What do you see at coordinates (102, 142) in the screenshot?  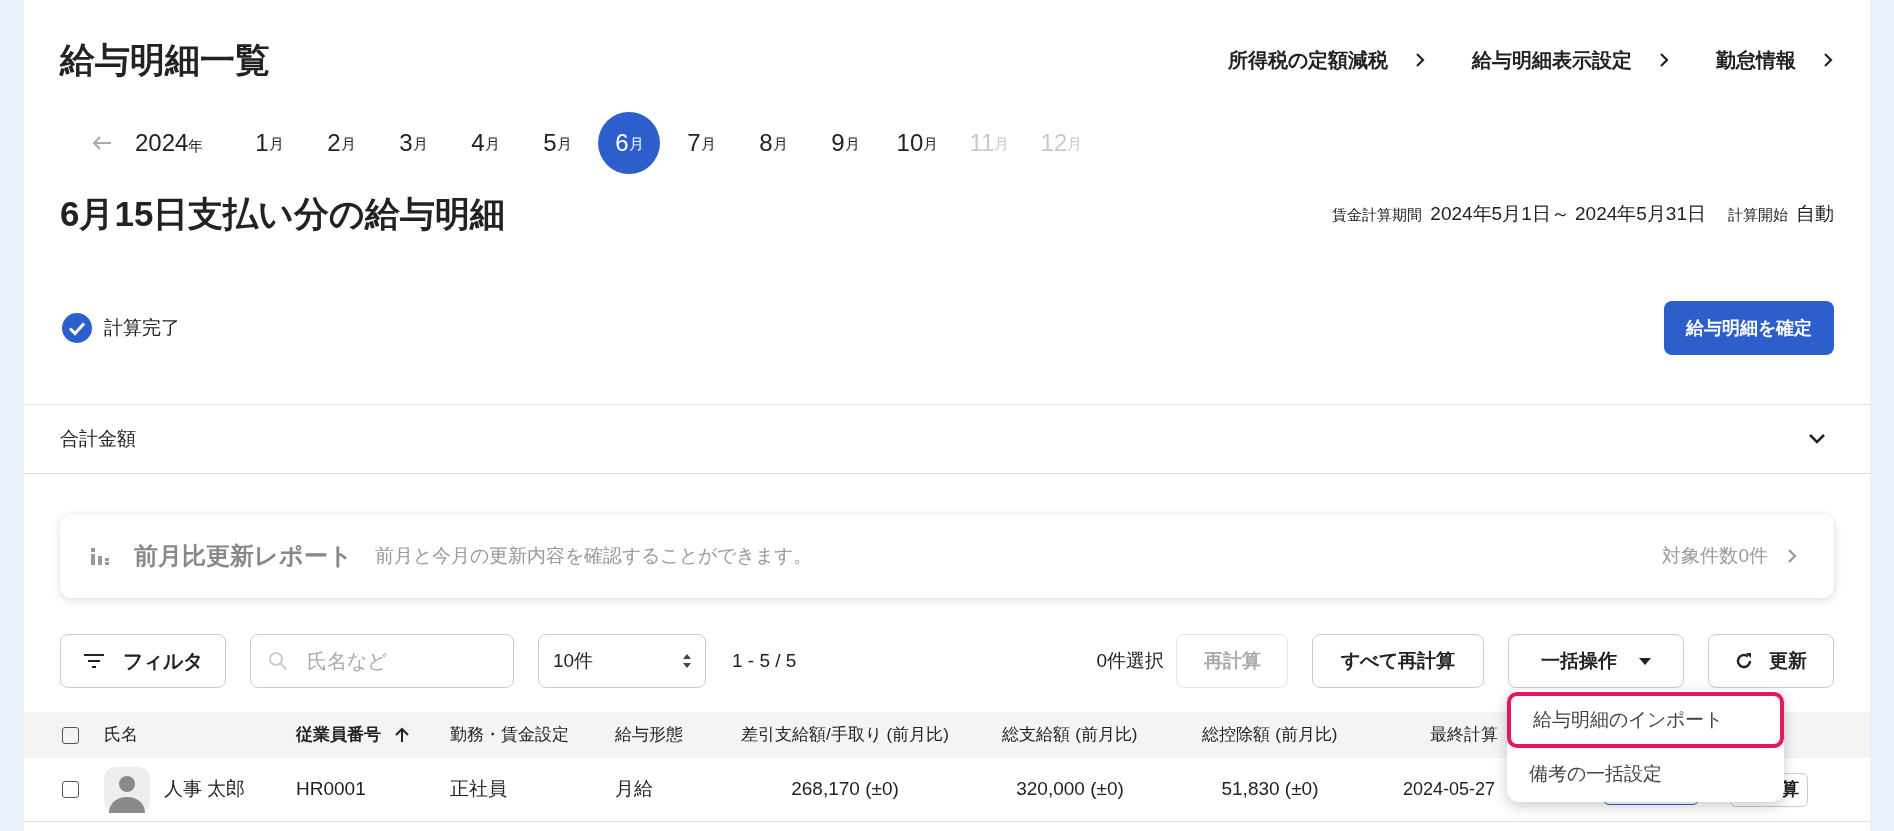 I see `back-arrow-icon` at bounding box center [102, 142].